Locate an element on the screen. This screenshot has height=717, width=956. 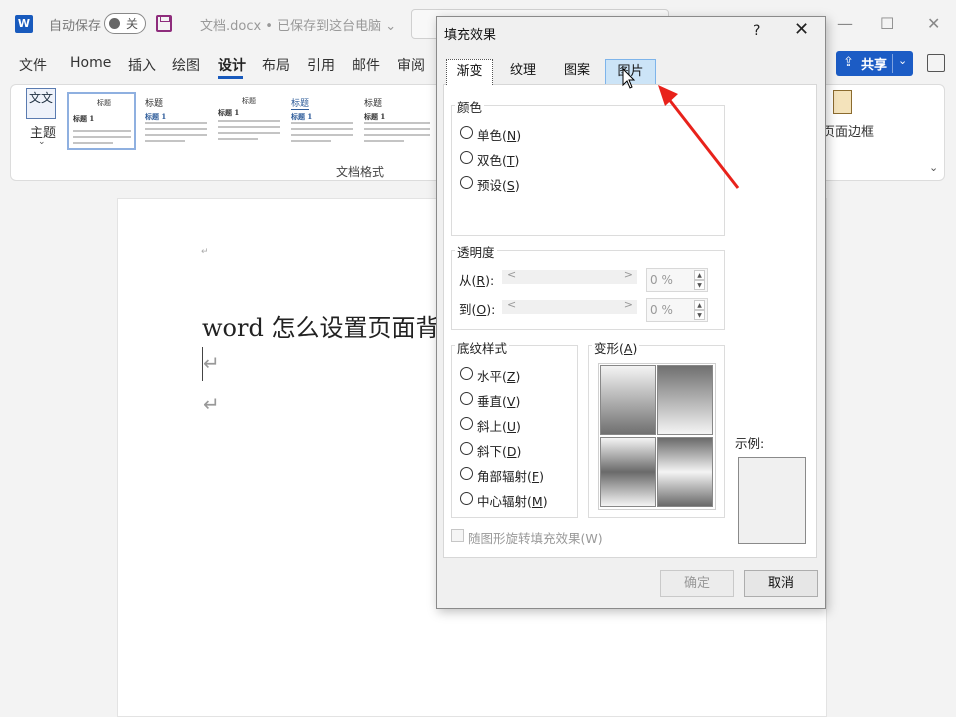
theme-icon: 文文 is located at coordinates (41, 103).